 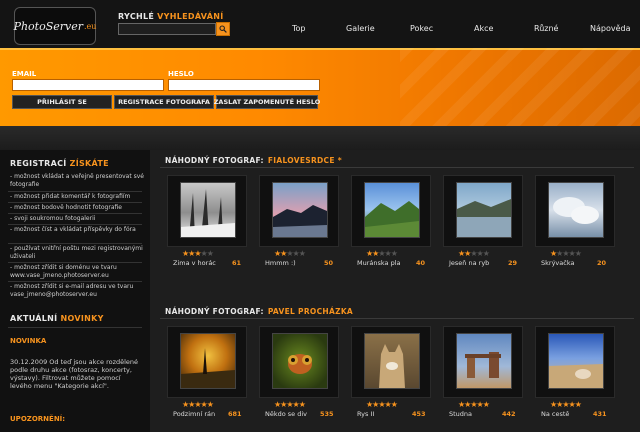 I want to click on photo-caption: Na cestě, so click(x=555, y=414).